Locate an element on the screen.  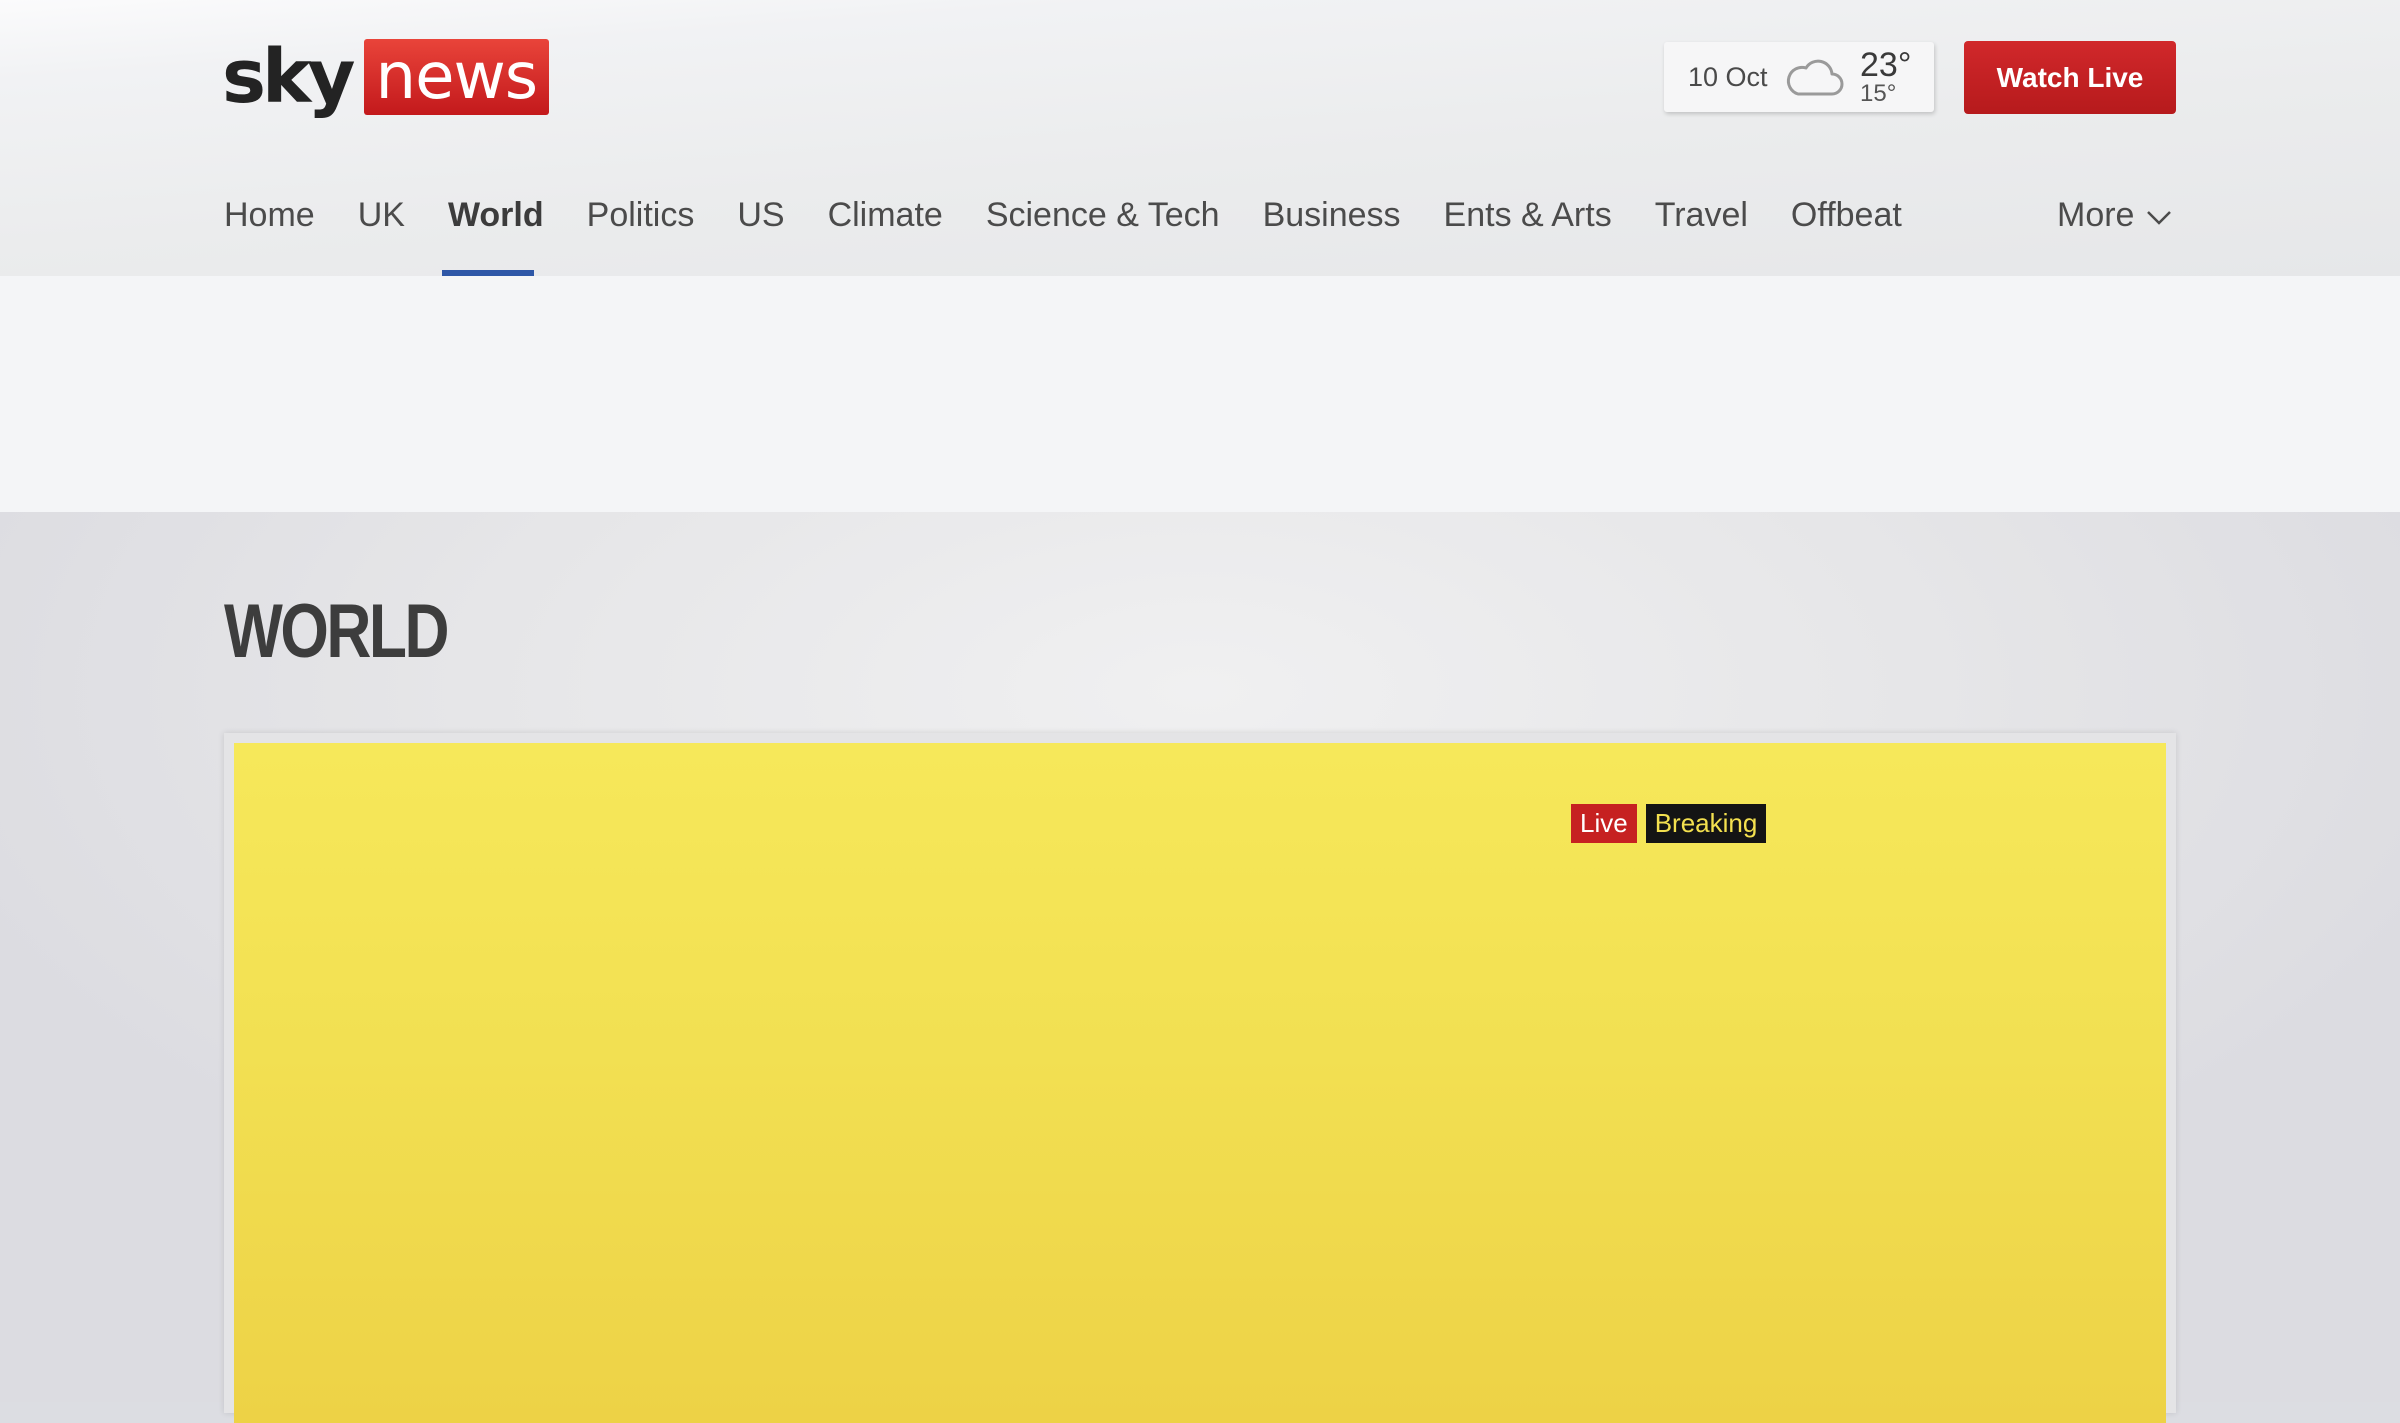
logo-sky-text: sky is located at coordinates (288, 77).